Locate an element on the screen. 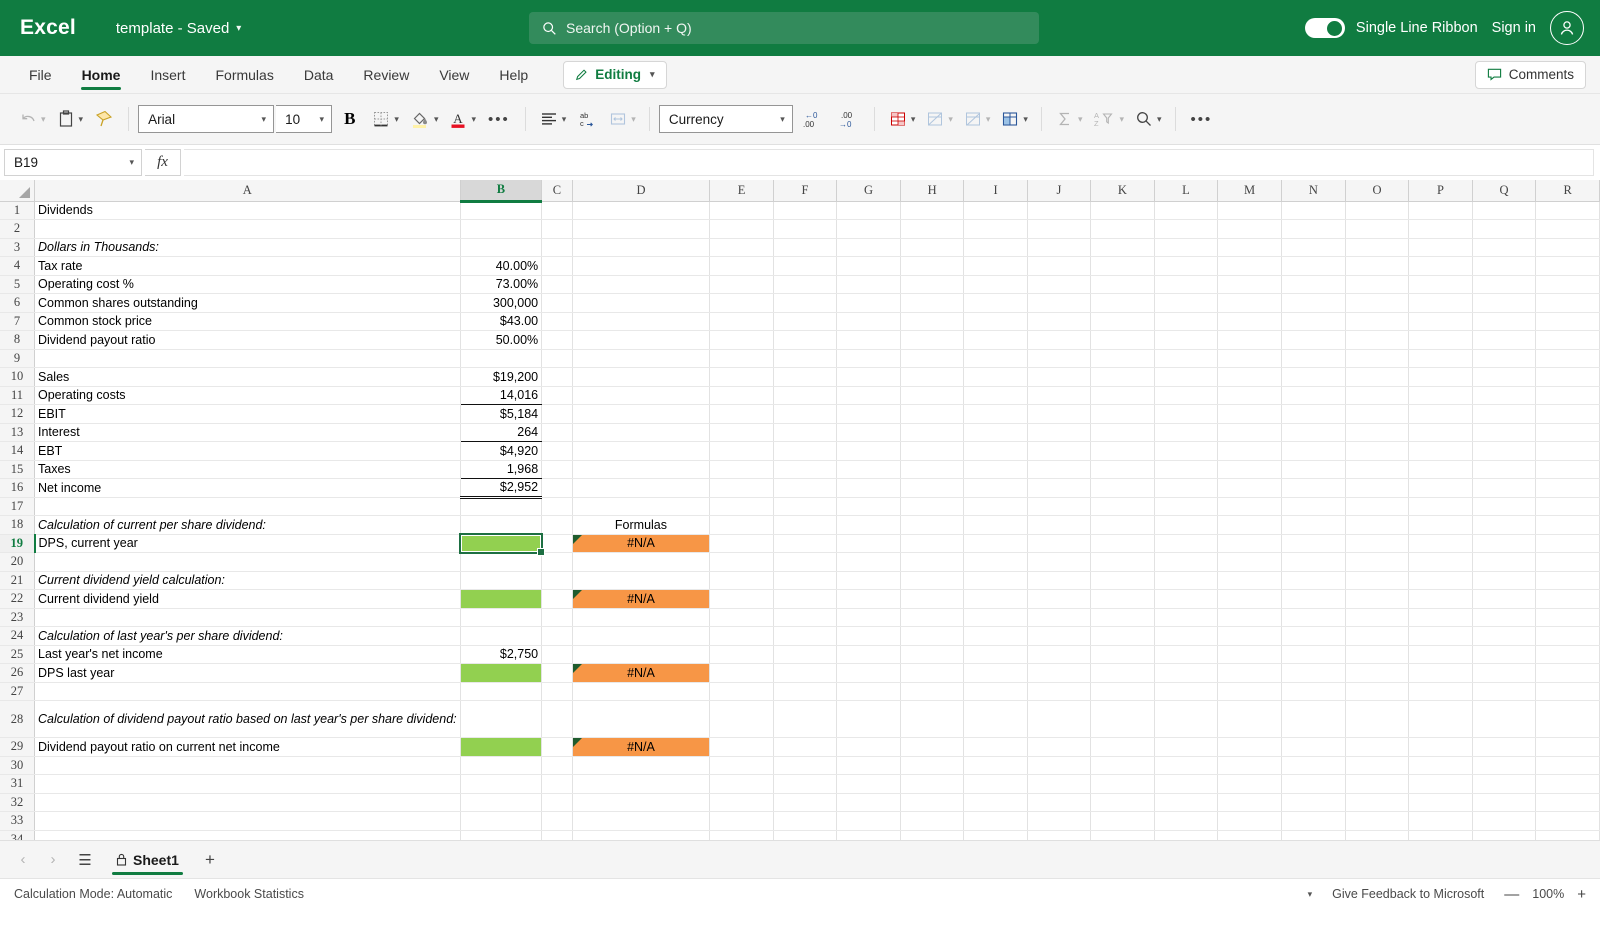 This screenshot has width=1600, height=931. cell-A10: Sales is located at coordinates (247, 377).